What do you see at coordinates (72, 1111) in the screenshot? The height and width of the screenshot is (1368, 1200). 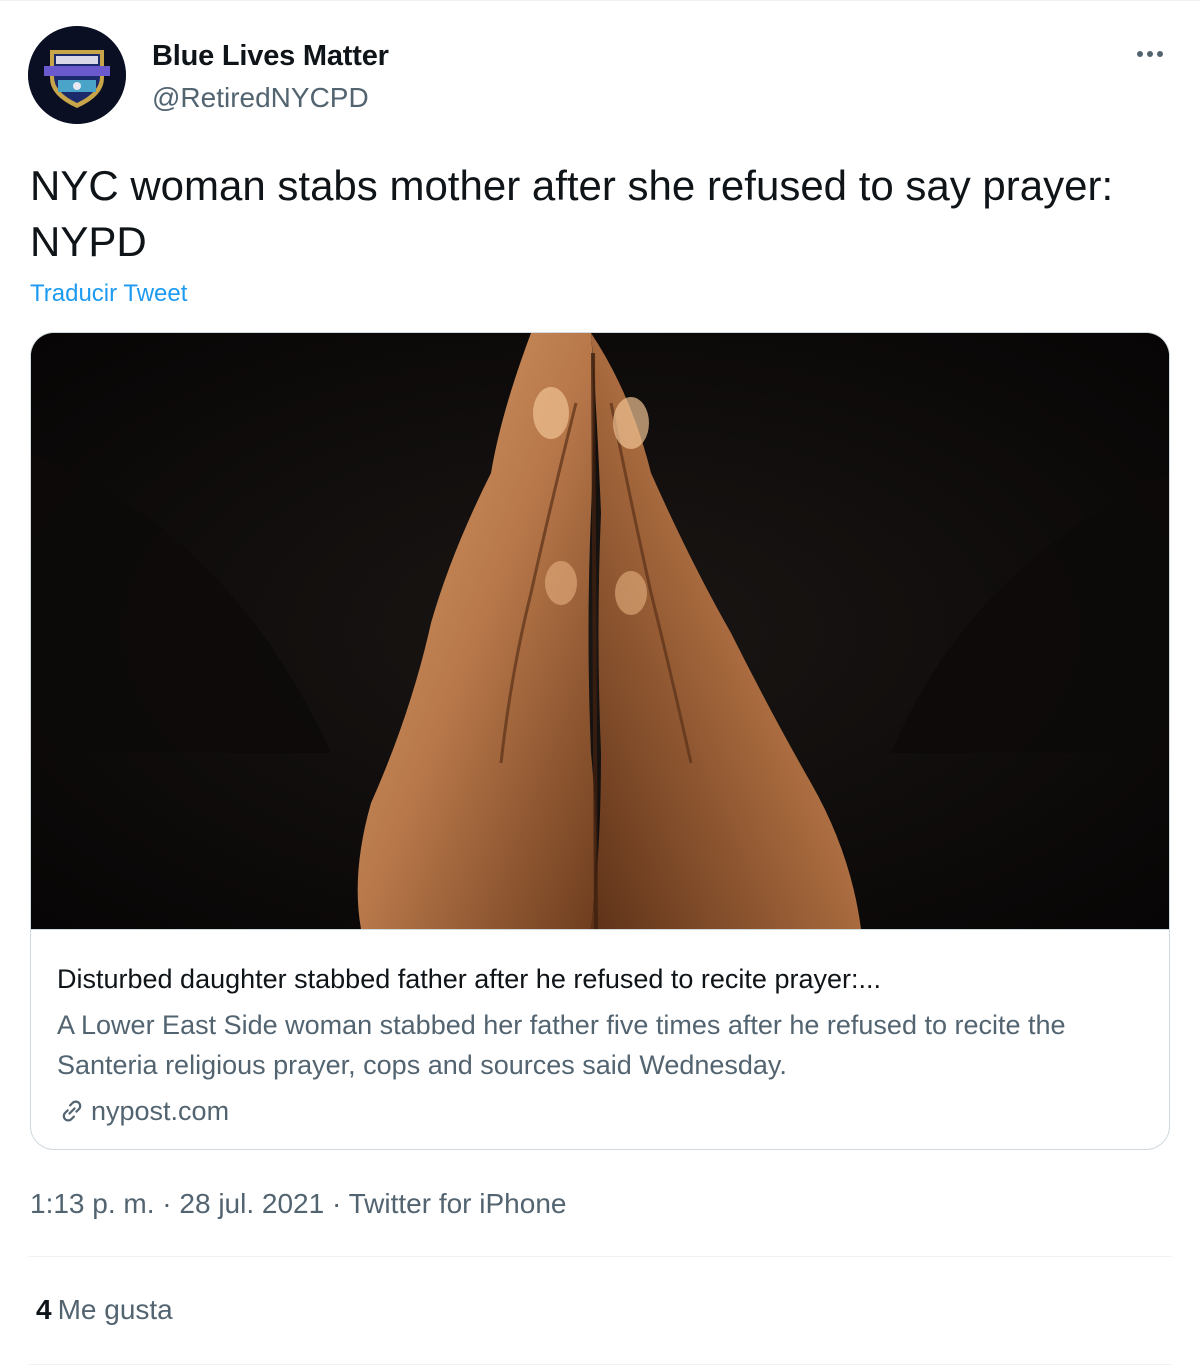 I see `link-icon` at bounding box center [72, 1111].